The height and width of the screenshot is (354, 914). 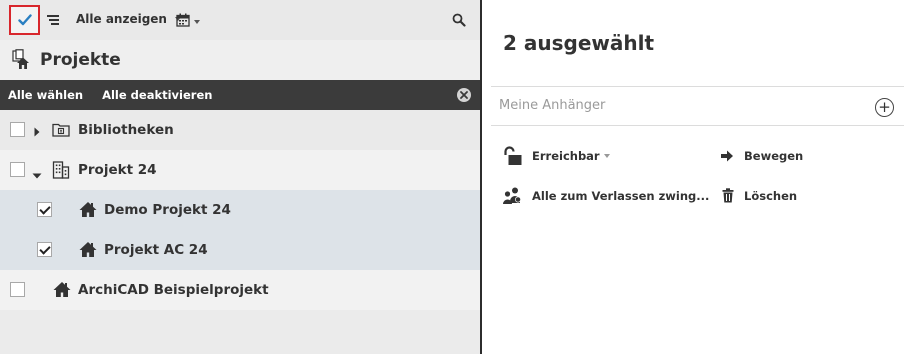 I want to click on list-view-button, so click(x=53, y=21).